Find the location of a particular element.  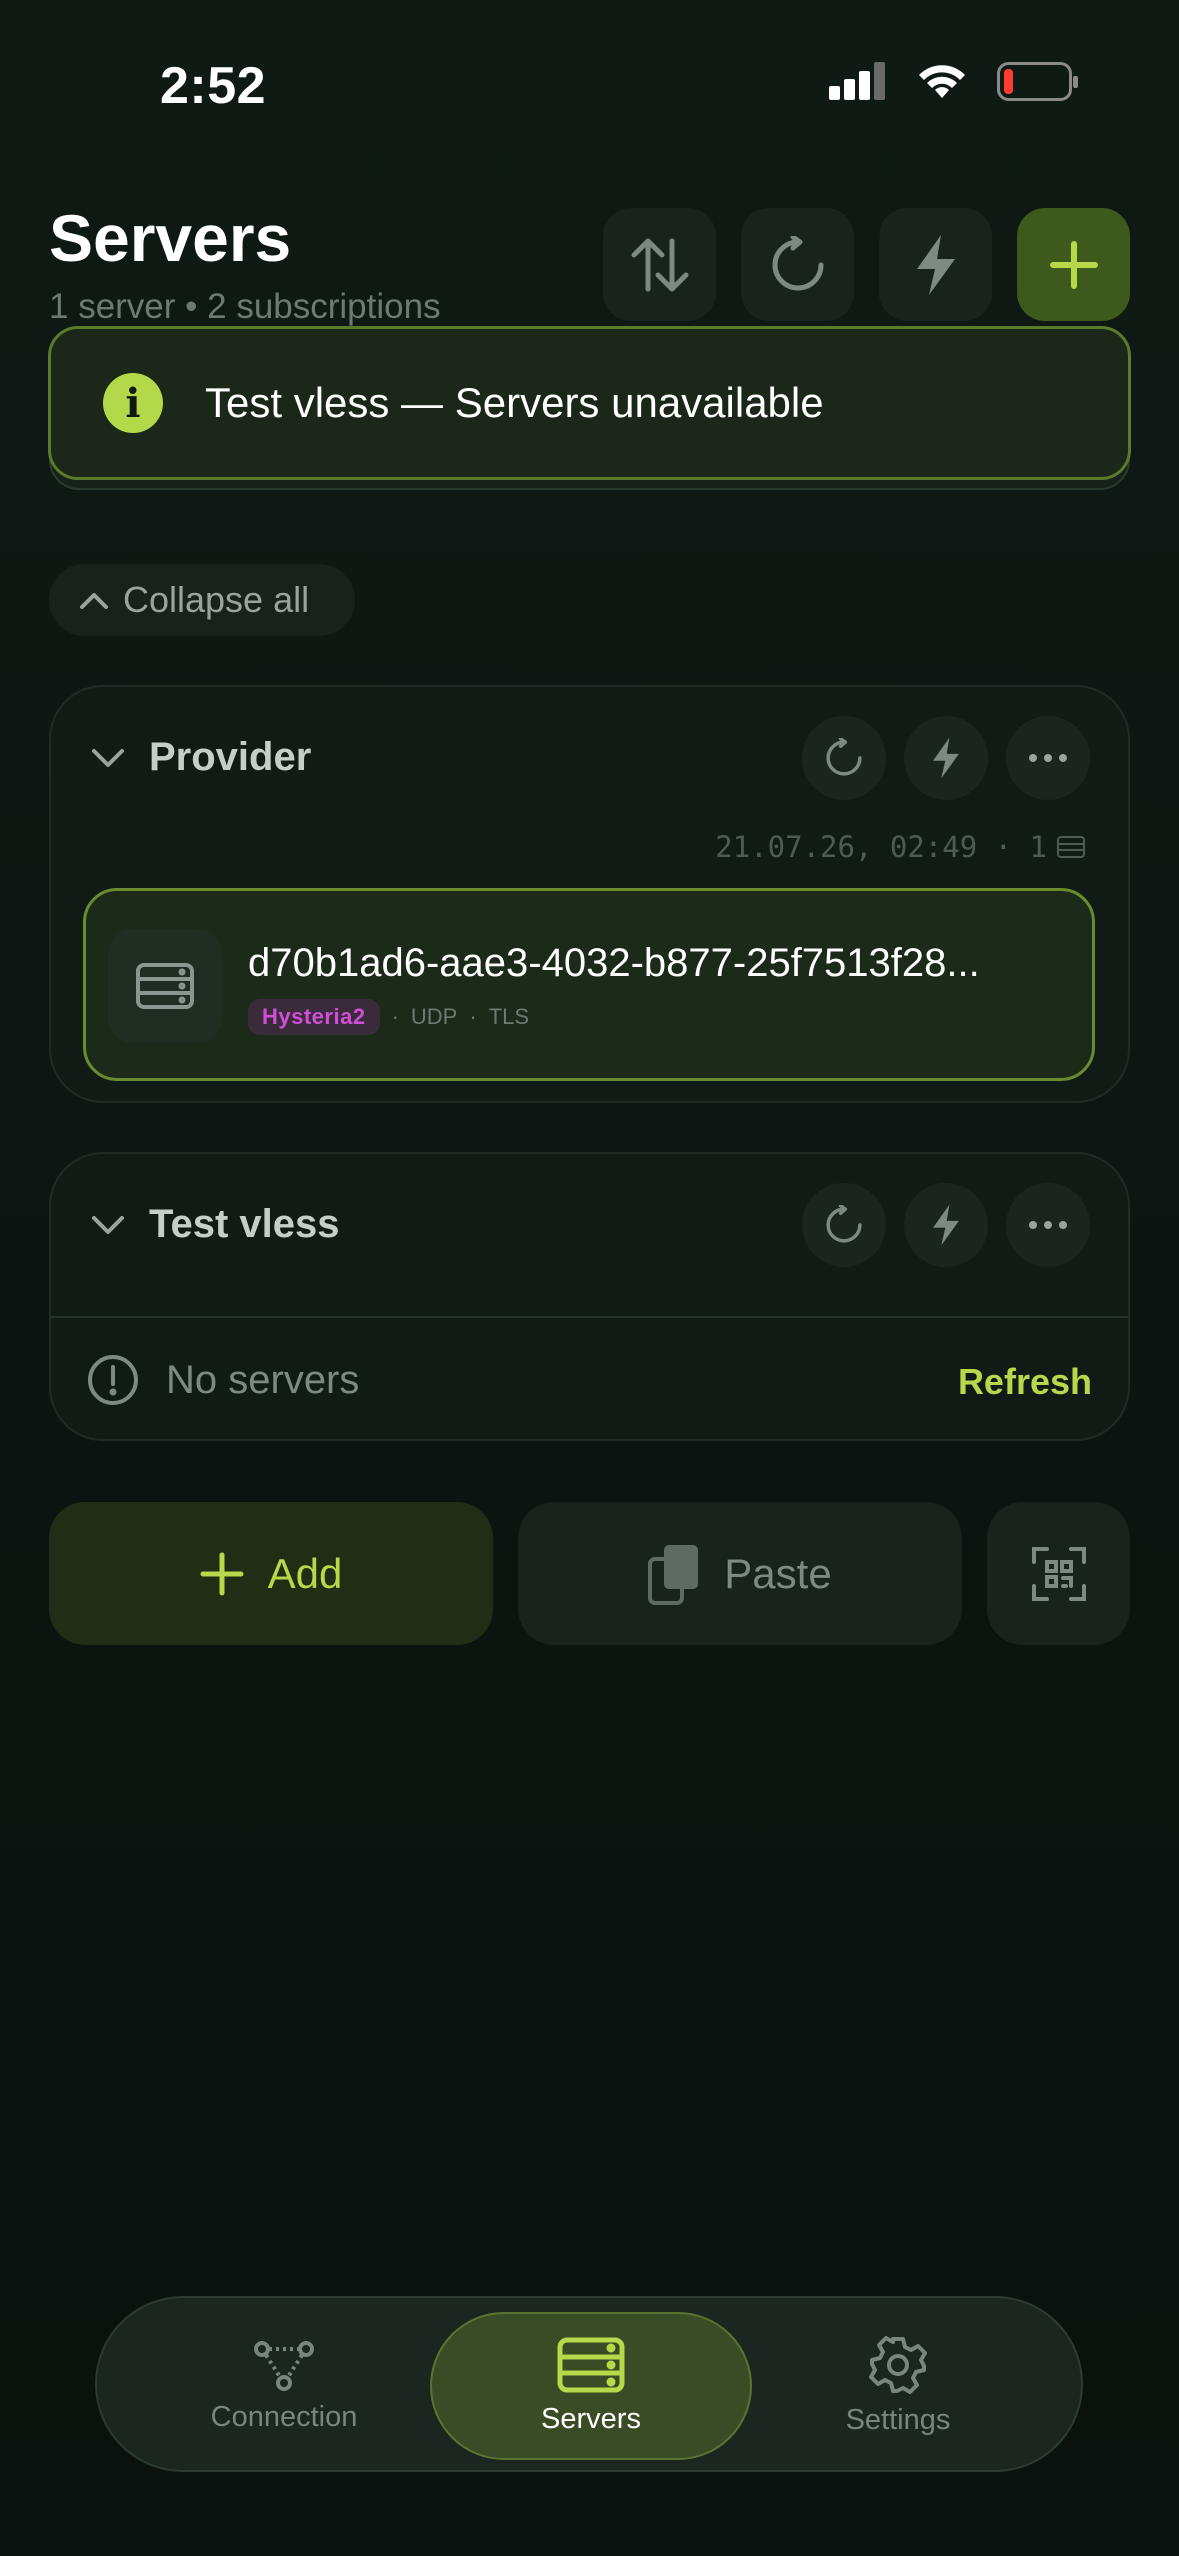

tab-connection: Connection is located at coordinates (284, 2386).